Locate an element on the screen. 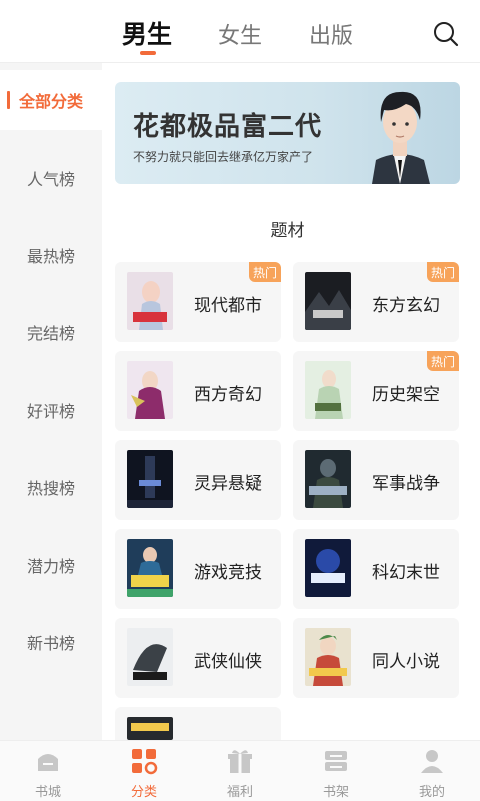 The width and height of the screenshot is (480, 801). category-card-eastern-fantasy: 热门 东方玄幻 is located at coordinates (376, 302).